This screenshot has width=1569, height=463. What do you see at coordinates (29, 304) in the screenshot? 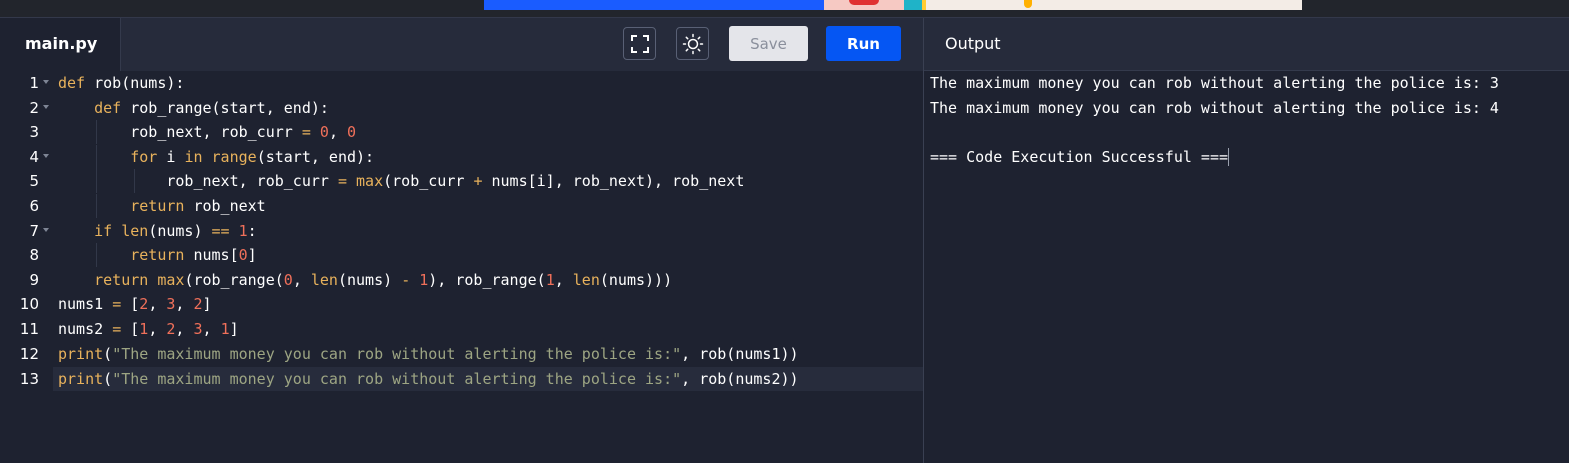
I see `line-number: 10` at bounding box center [29, 304].